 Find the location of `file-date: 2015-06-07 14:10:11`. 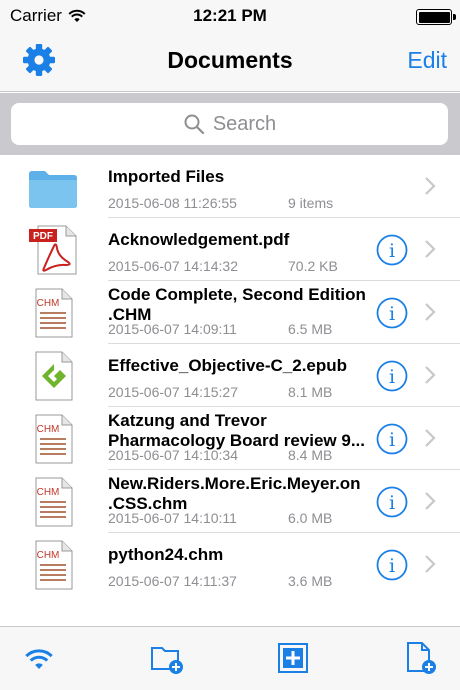

file-date: 2015-06-07 14:10:11 is located at coordinates (172, 518).